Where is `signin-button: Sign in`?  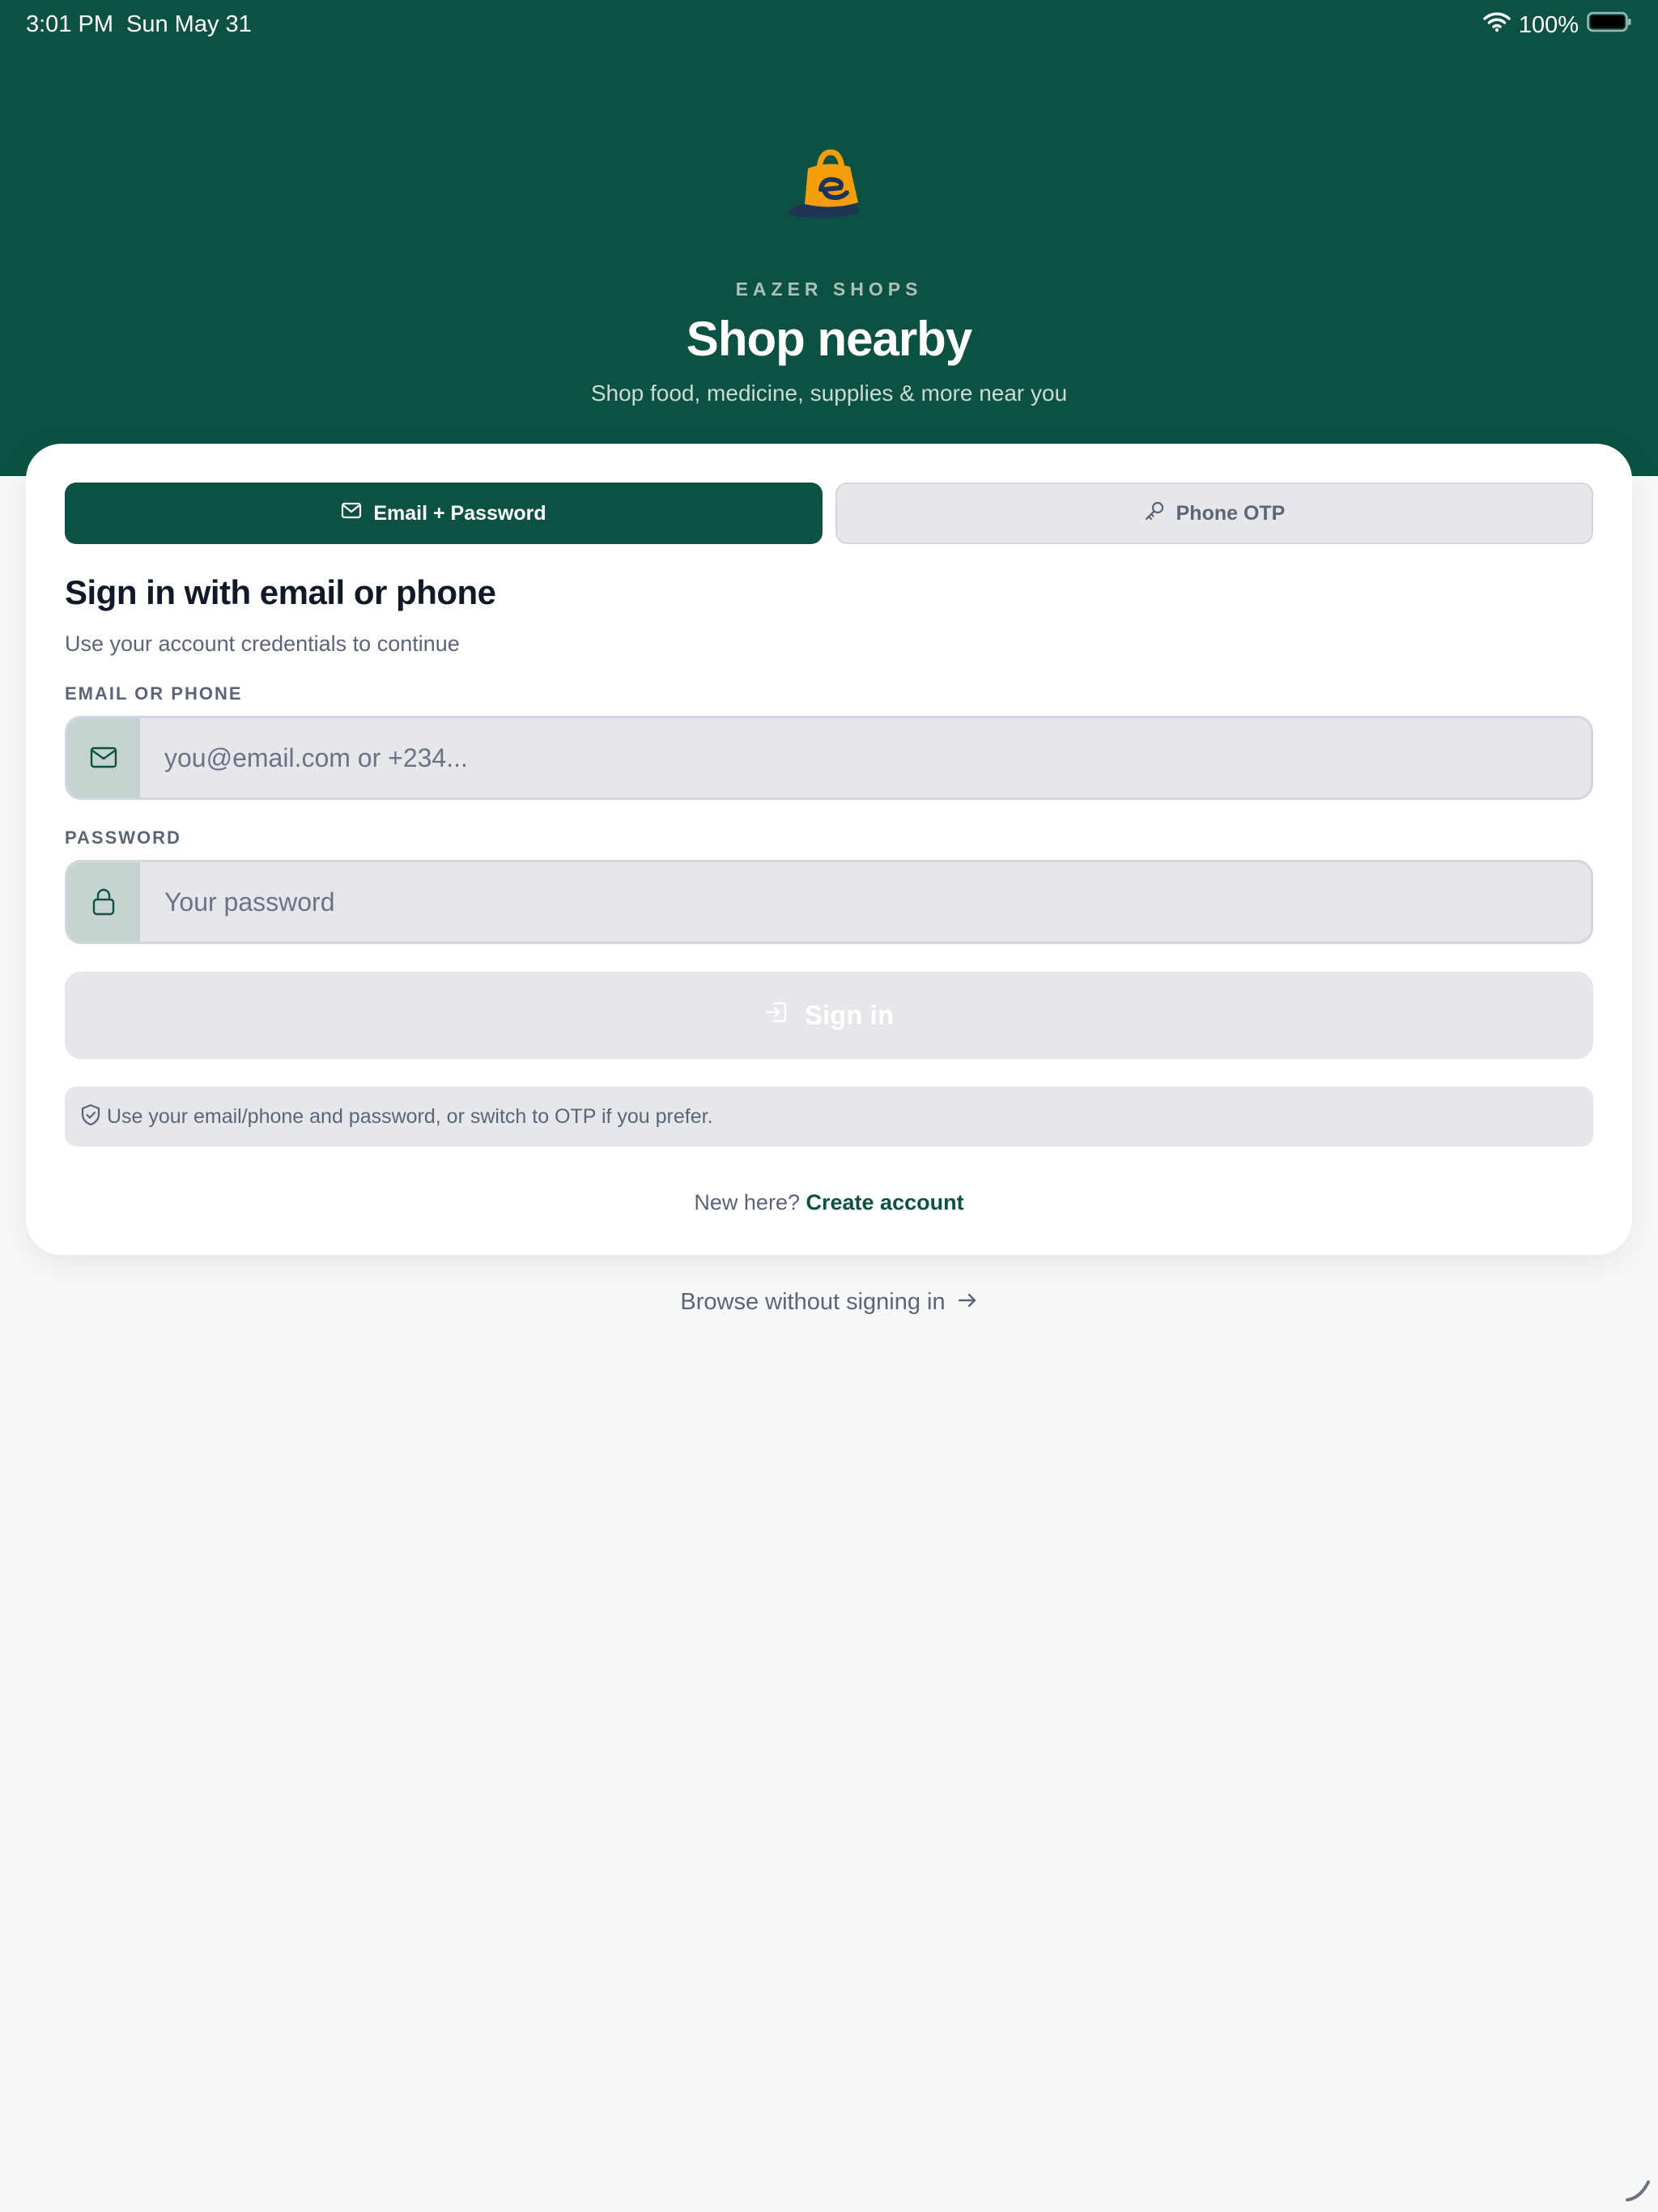
signin-button: Sign in is located at coordinates (829, 1016).